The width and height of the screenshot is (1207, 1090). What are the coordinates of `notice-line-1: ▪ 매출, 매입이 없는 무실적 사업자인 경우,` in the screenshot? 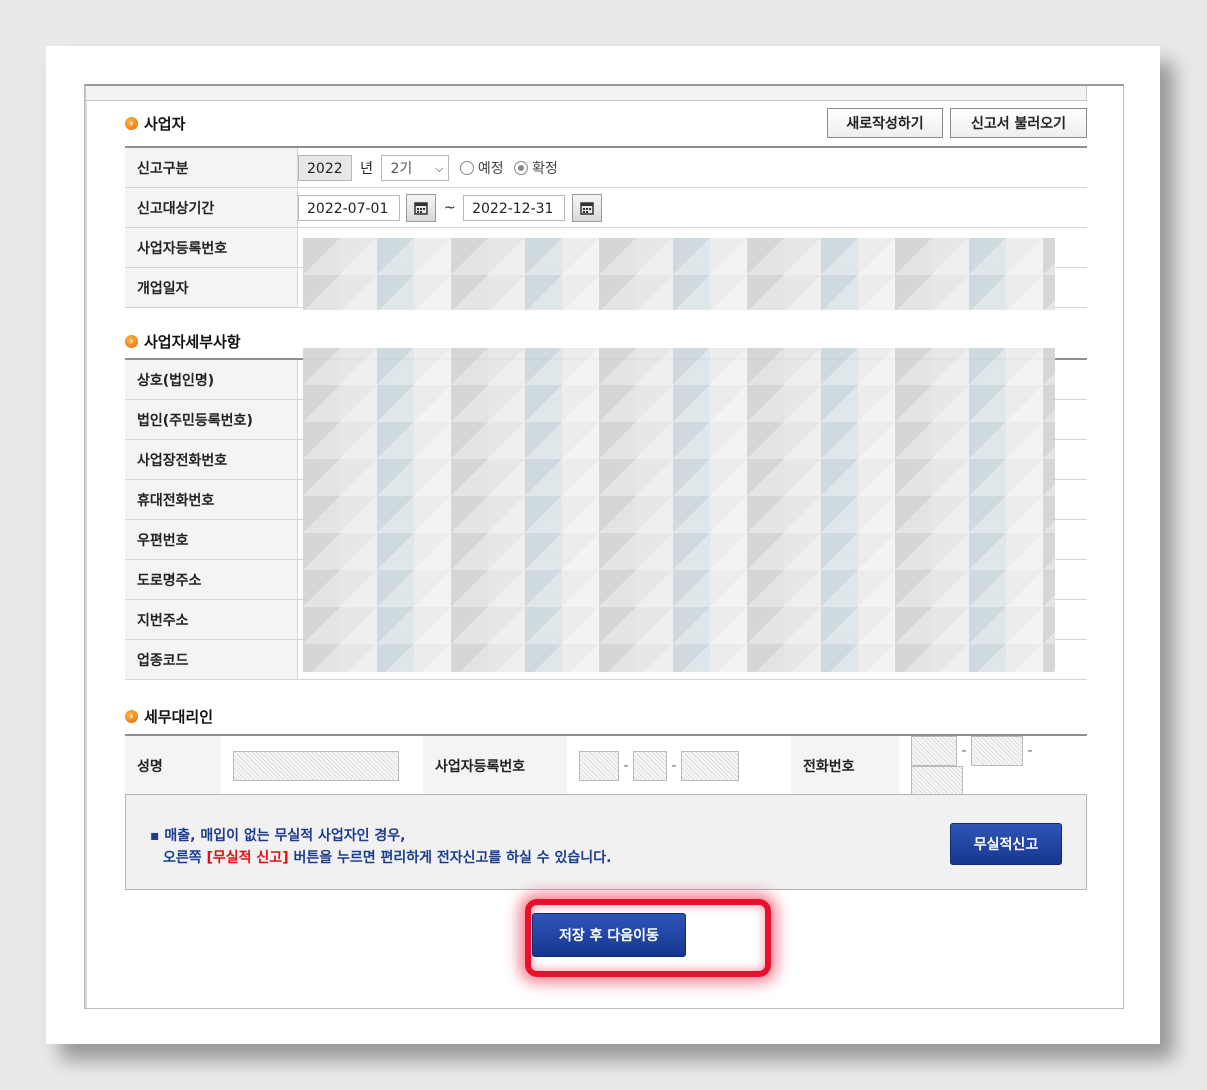 It's located at (278, 836).